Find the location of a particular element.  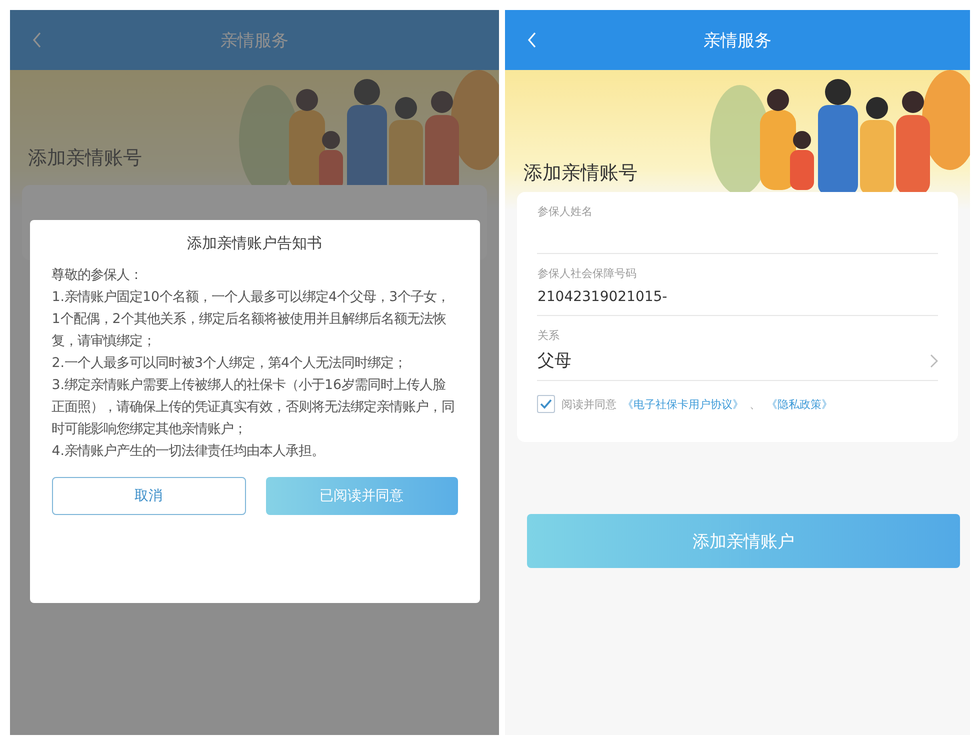

dialog-greeting: 尊敬的参保人： is located at coordinates (98, 275).